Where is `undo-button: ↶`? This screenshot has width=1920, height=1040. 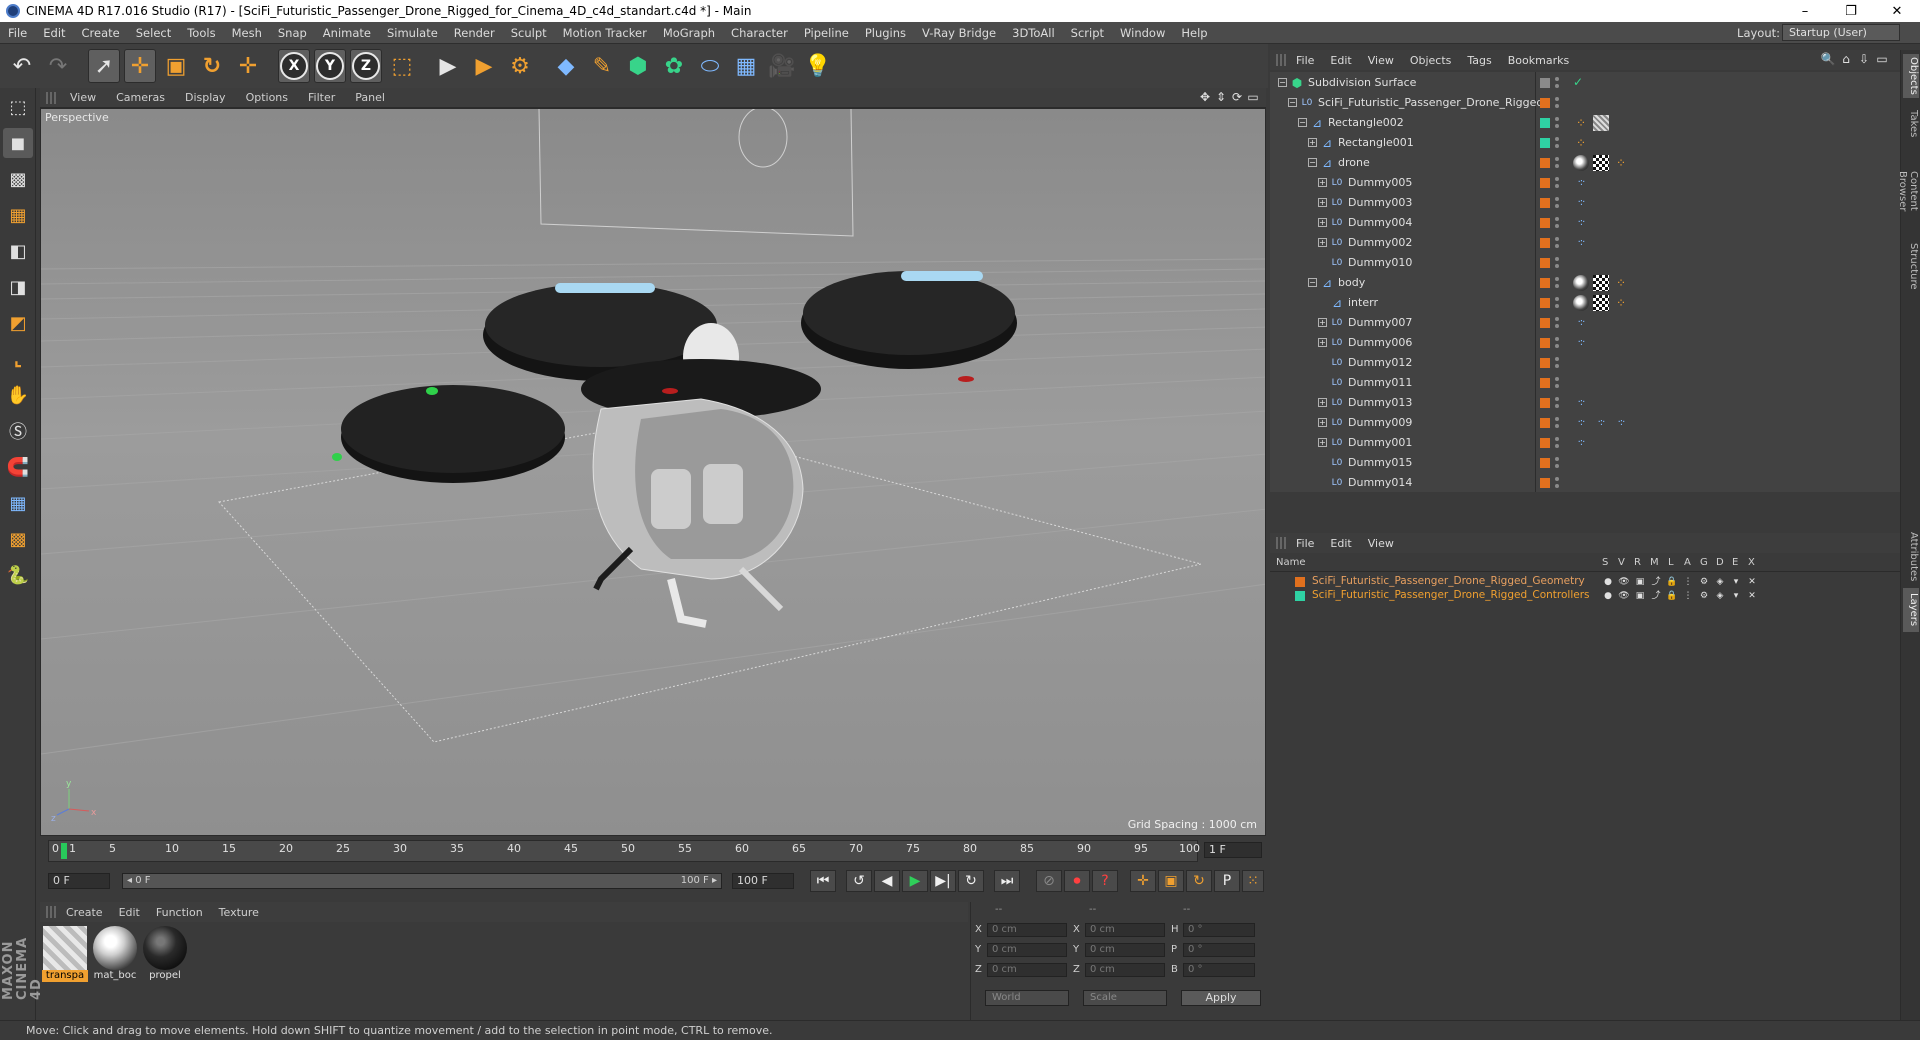
undo-button: ↶ is located at coordinates (22, 66).